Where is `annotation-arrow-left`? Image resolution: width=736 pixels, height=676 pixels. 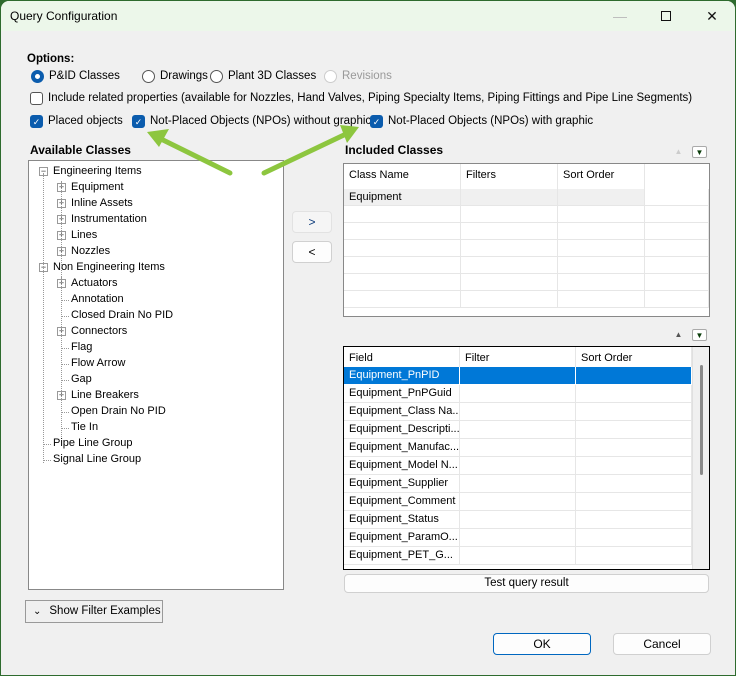
annotation-arrow-left is located at coordinates (190, 152).